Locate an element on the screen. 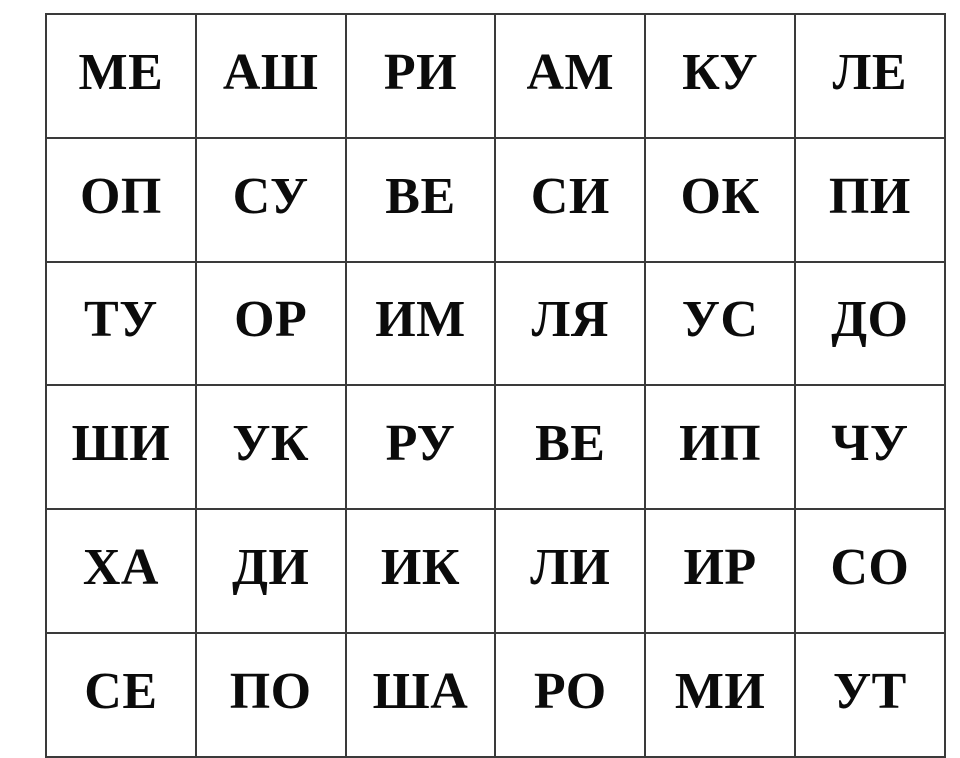 This screenshot has height=758, width=960. syllable-text: УС is located at coordinates (720, 320).